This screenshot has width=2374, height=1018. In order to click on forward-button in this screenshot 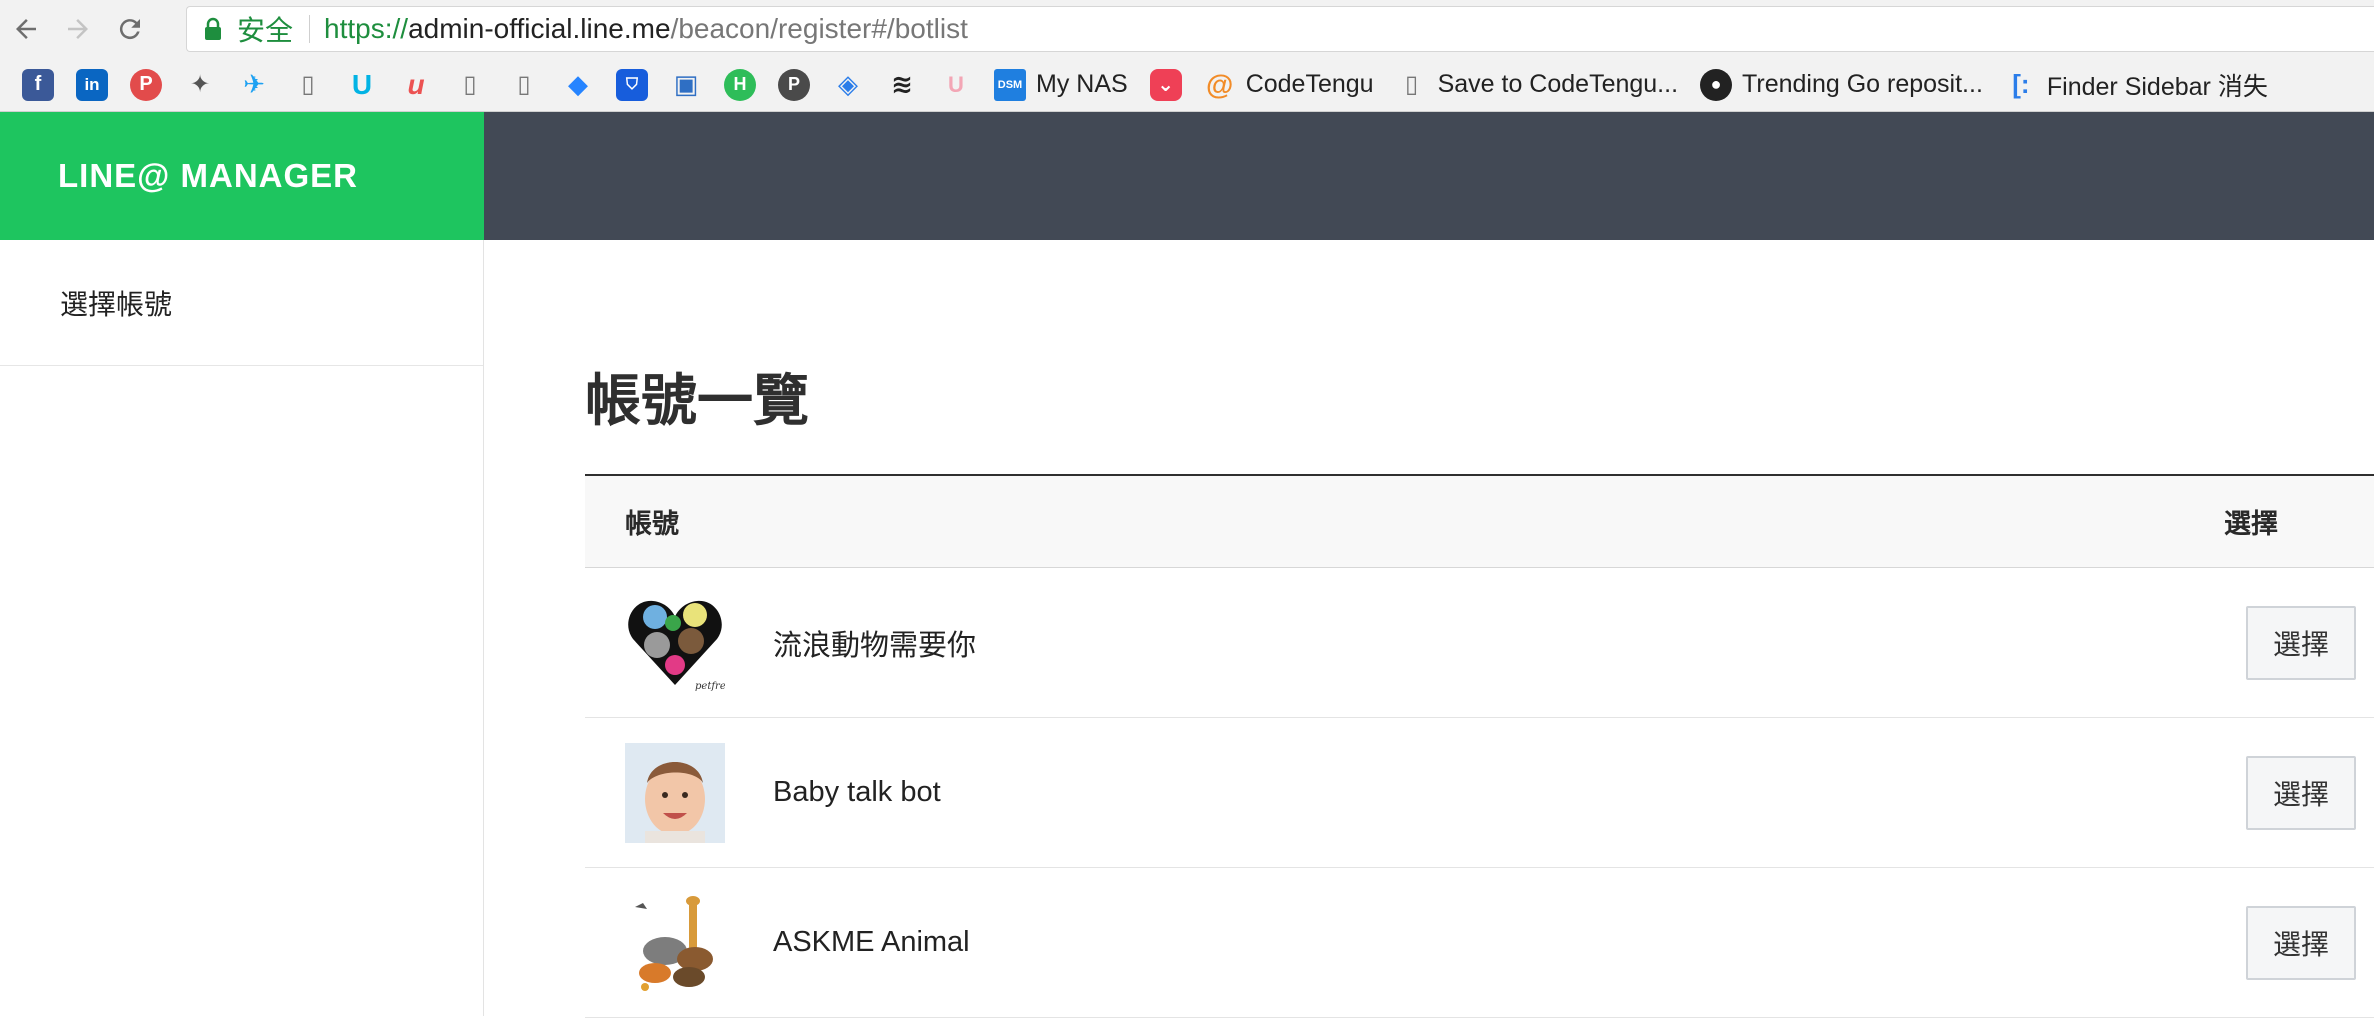, I will do `click(78, 29)`.